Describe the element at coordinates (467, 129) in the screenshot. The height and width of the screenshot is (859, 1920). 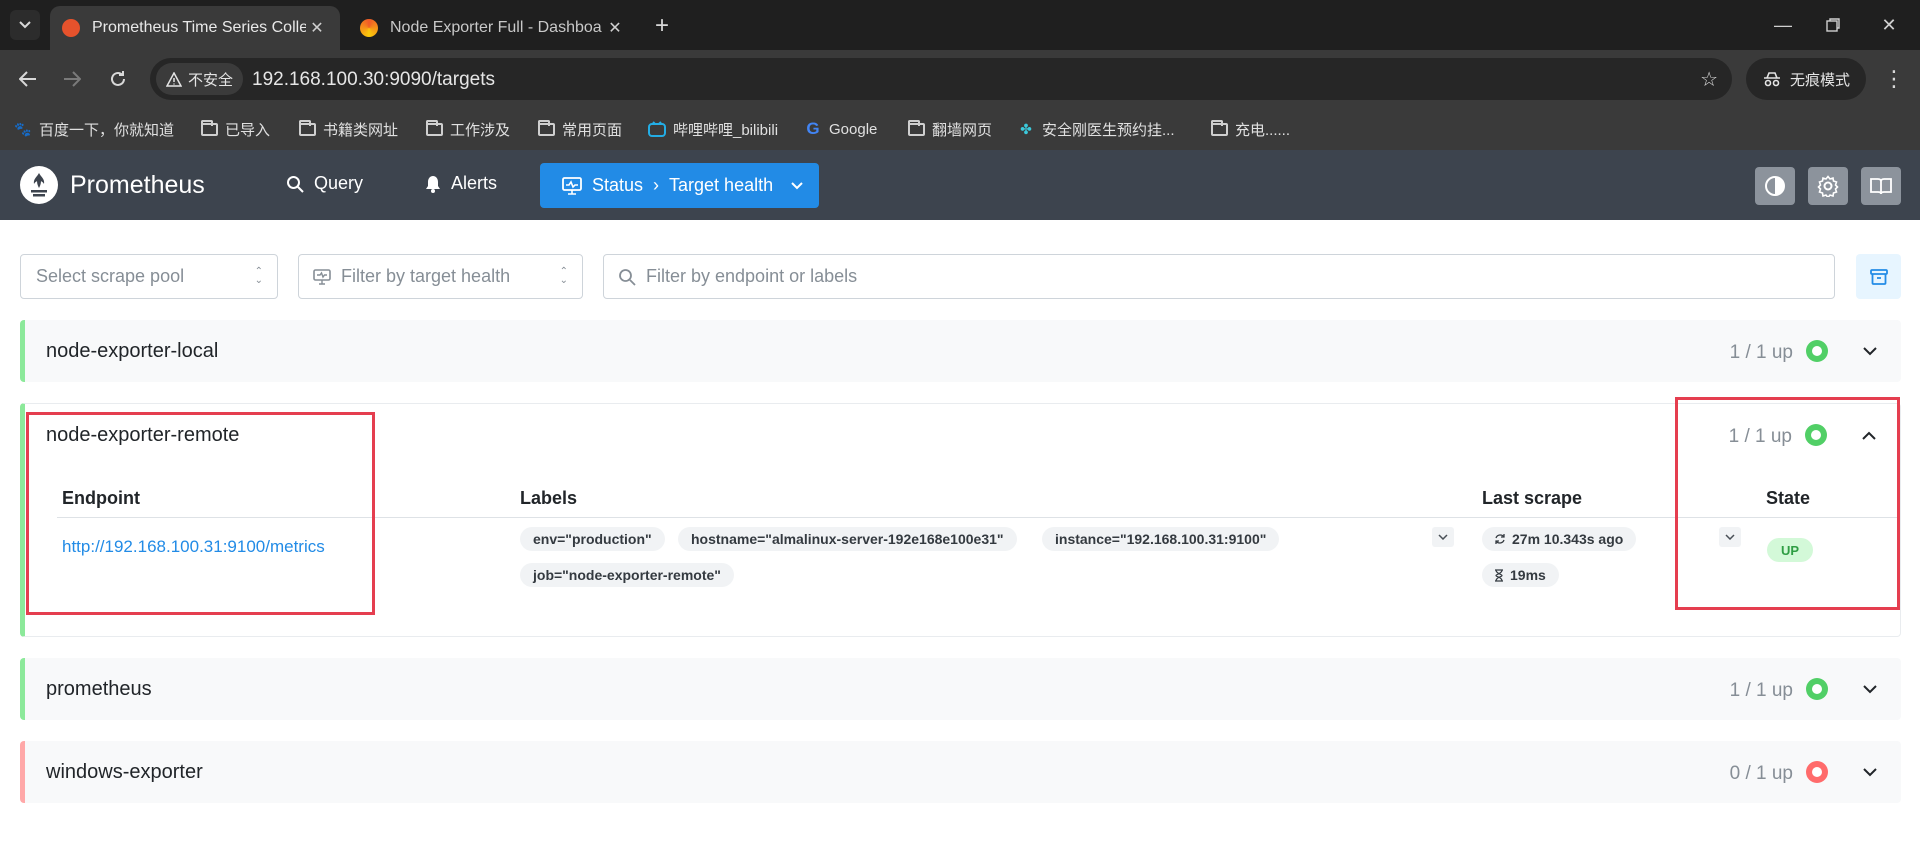
I see `bookmark-work: 工作涉及` at that location.